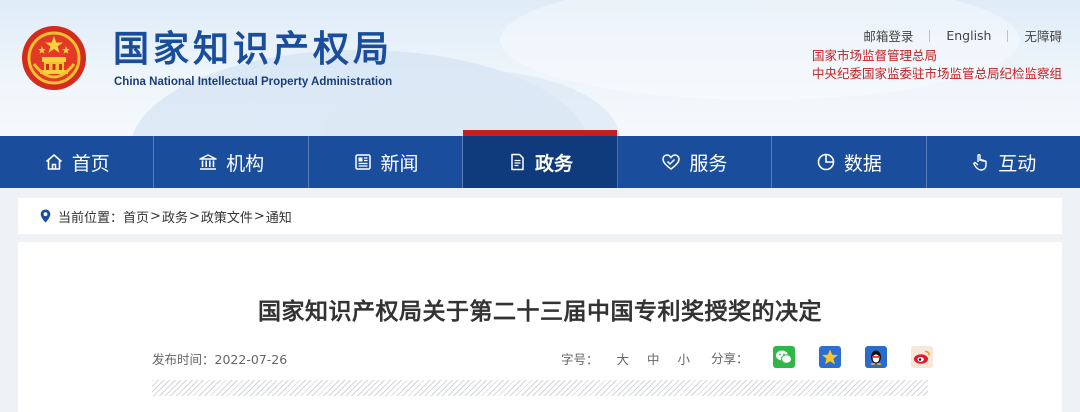 This screenshot has width=1080, height=412. I want to click on publish-label: 发布时间：, so click(183, 359).